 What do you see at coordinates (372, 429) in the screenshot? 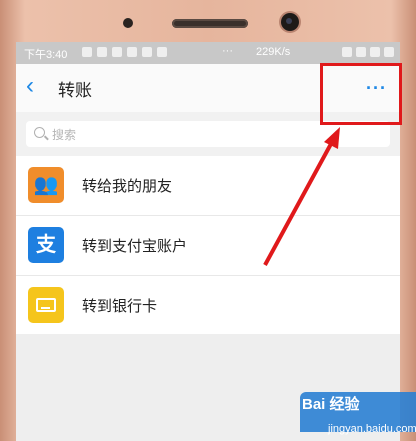
I see `watermark-url: jingyan.baidu.com` at bounding box center [372, 429].